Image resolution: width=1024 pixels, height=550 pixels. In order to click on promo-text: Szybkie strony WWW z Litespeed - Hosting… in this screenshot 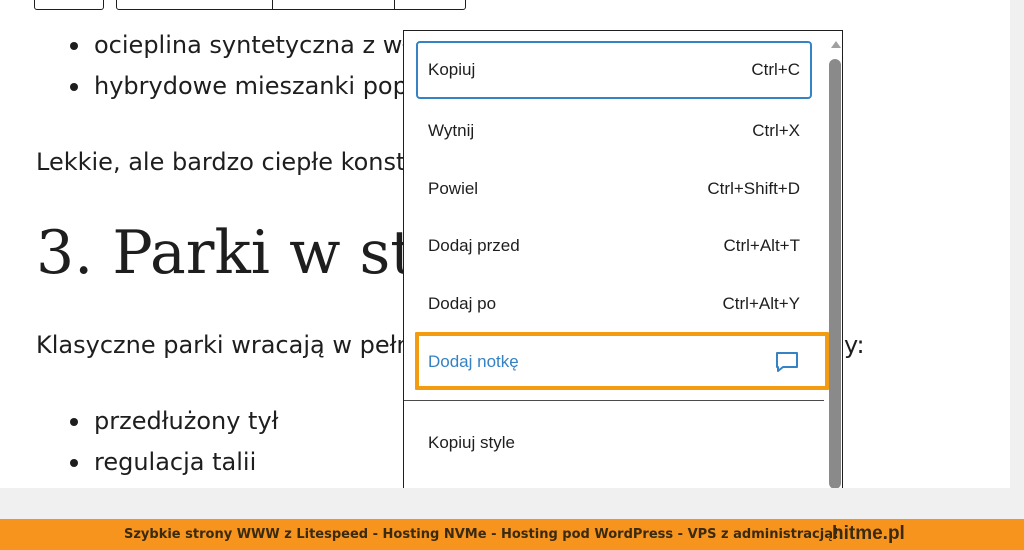, I will do `click(481, 534)`.